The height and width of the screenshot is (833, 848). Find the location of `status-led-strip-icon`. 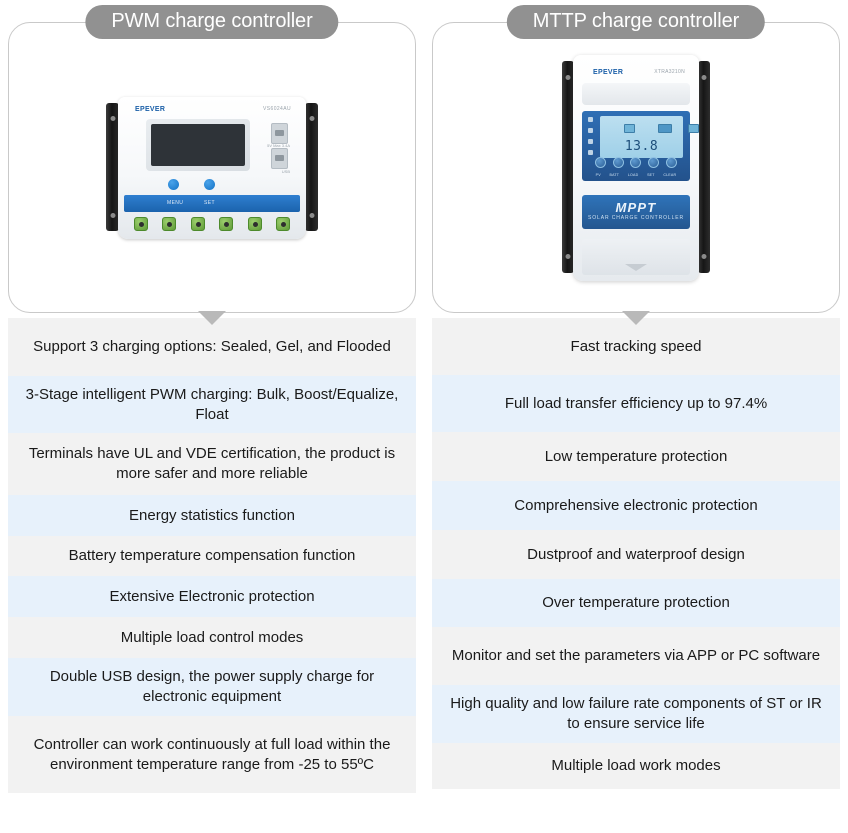

status-led-strip-icon is located at coordinates (592, 138).